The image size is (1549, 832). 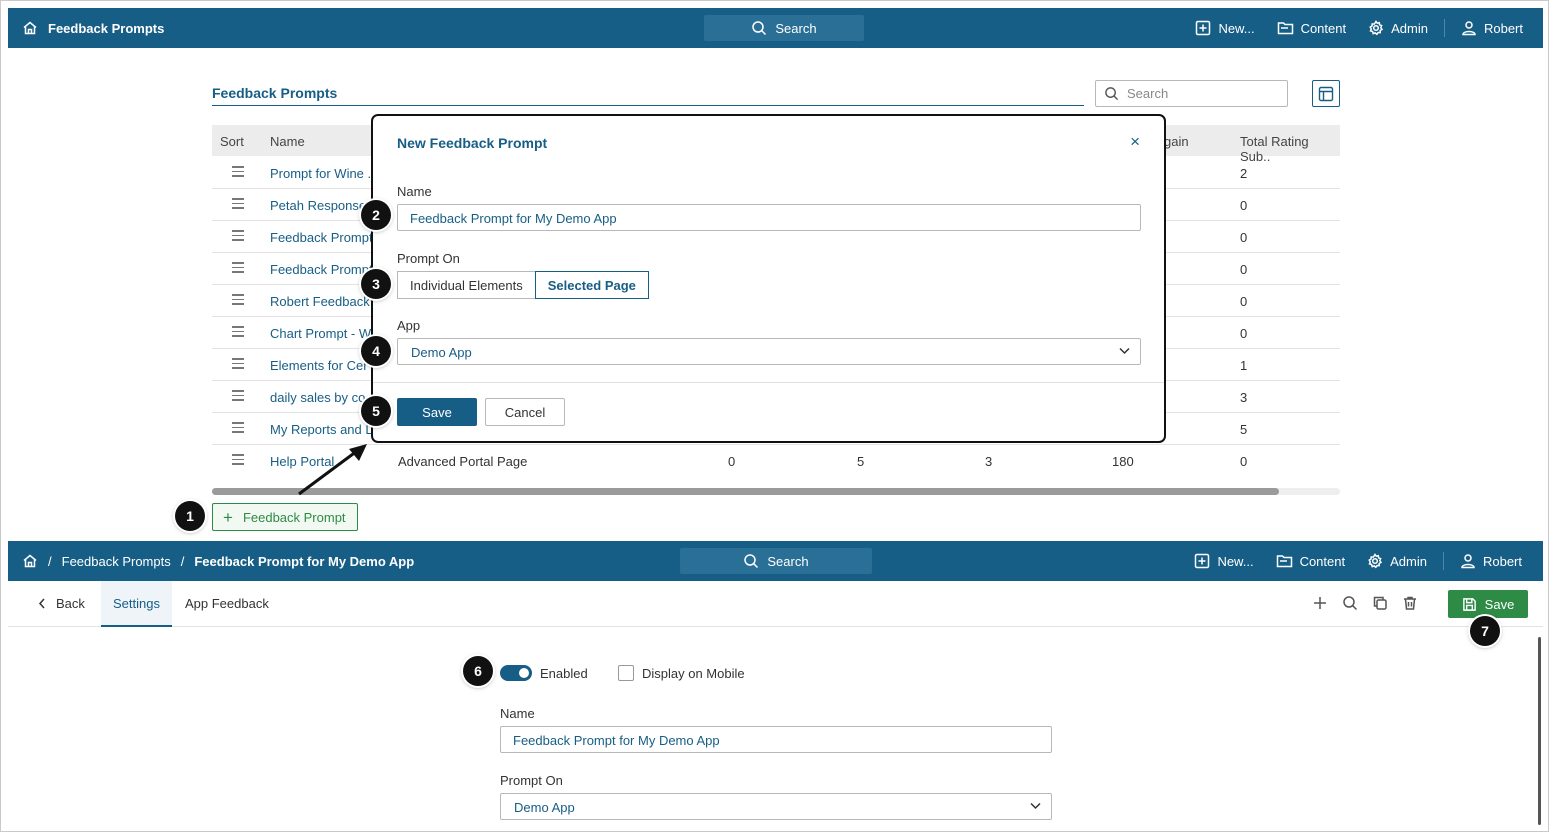 What do you see at coordinates (1135, 142) in the screenshot?
I see `close-icon: ×` at bounding box center [1135, 142].